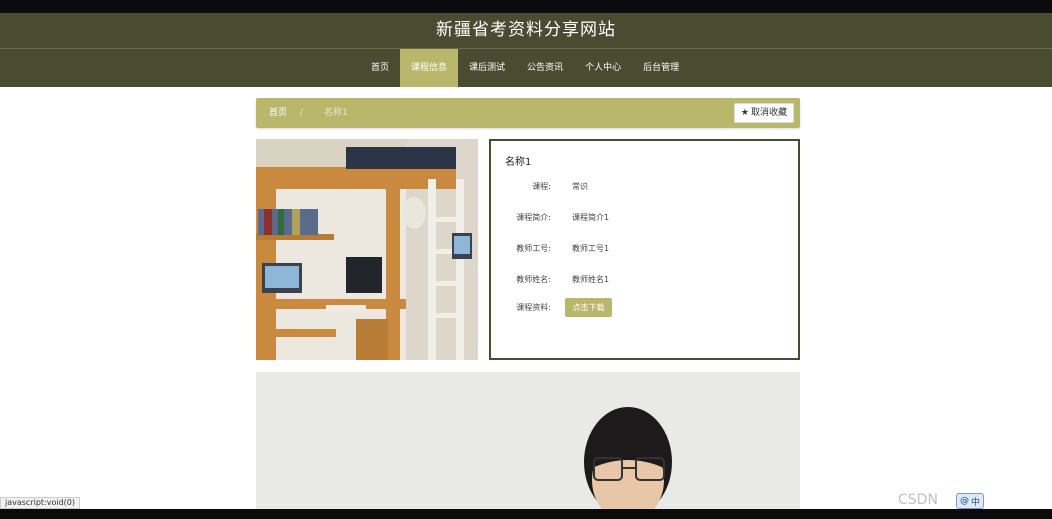 The width and height of the screenshot is (1052, 519). I want to click on course-name: 名称1, so click(518, 162).